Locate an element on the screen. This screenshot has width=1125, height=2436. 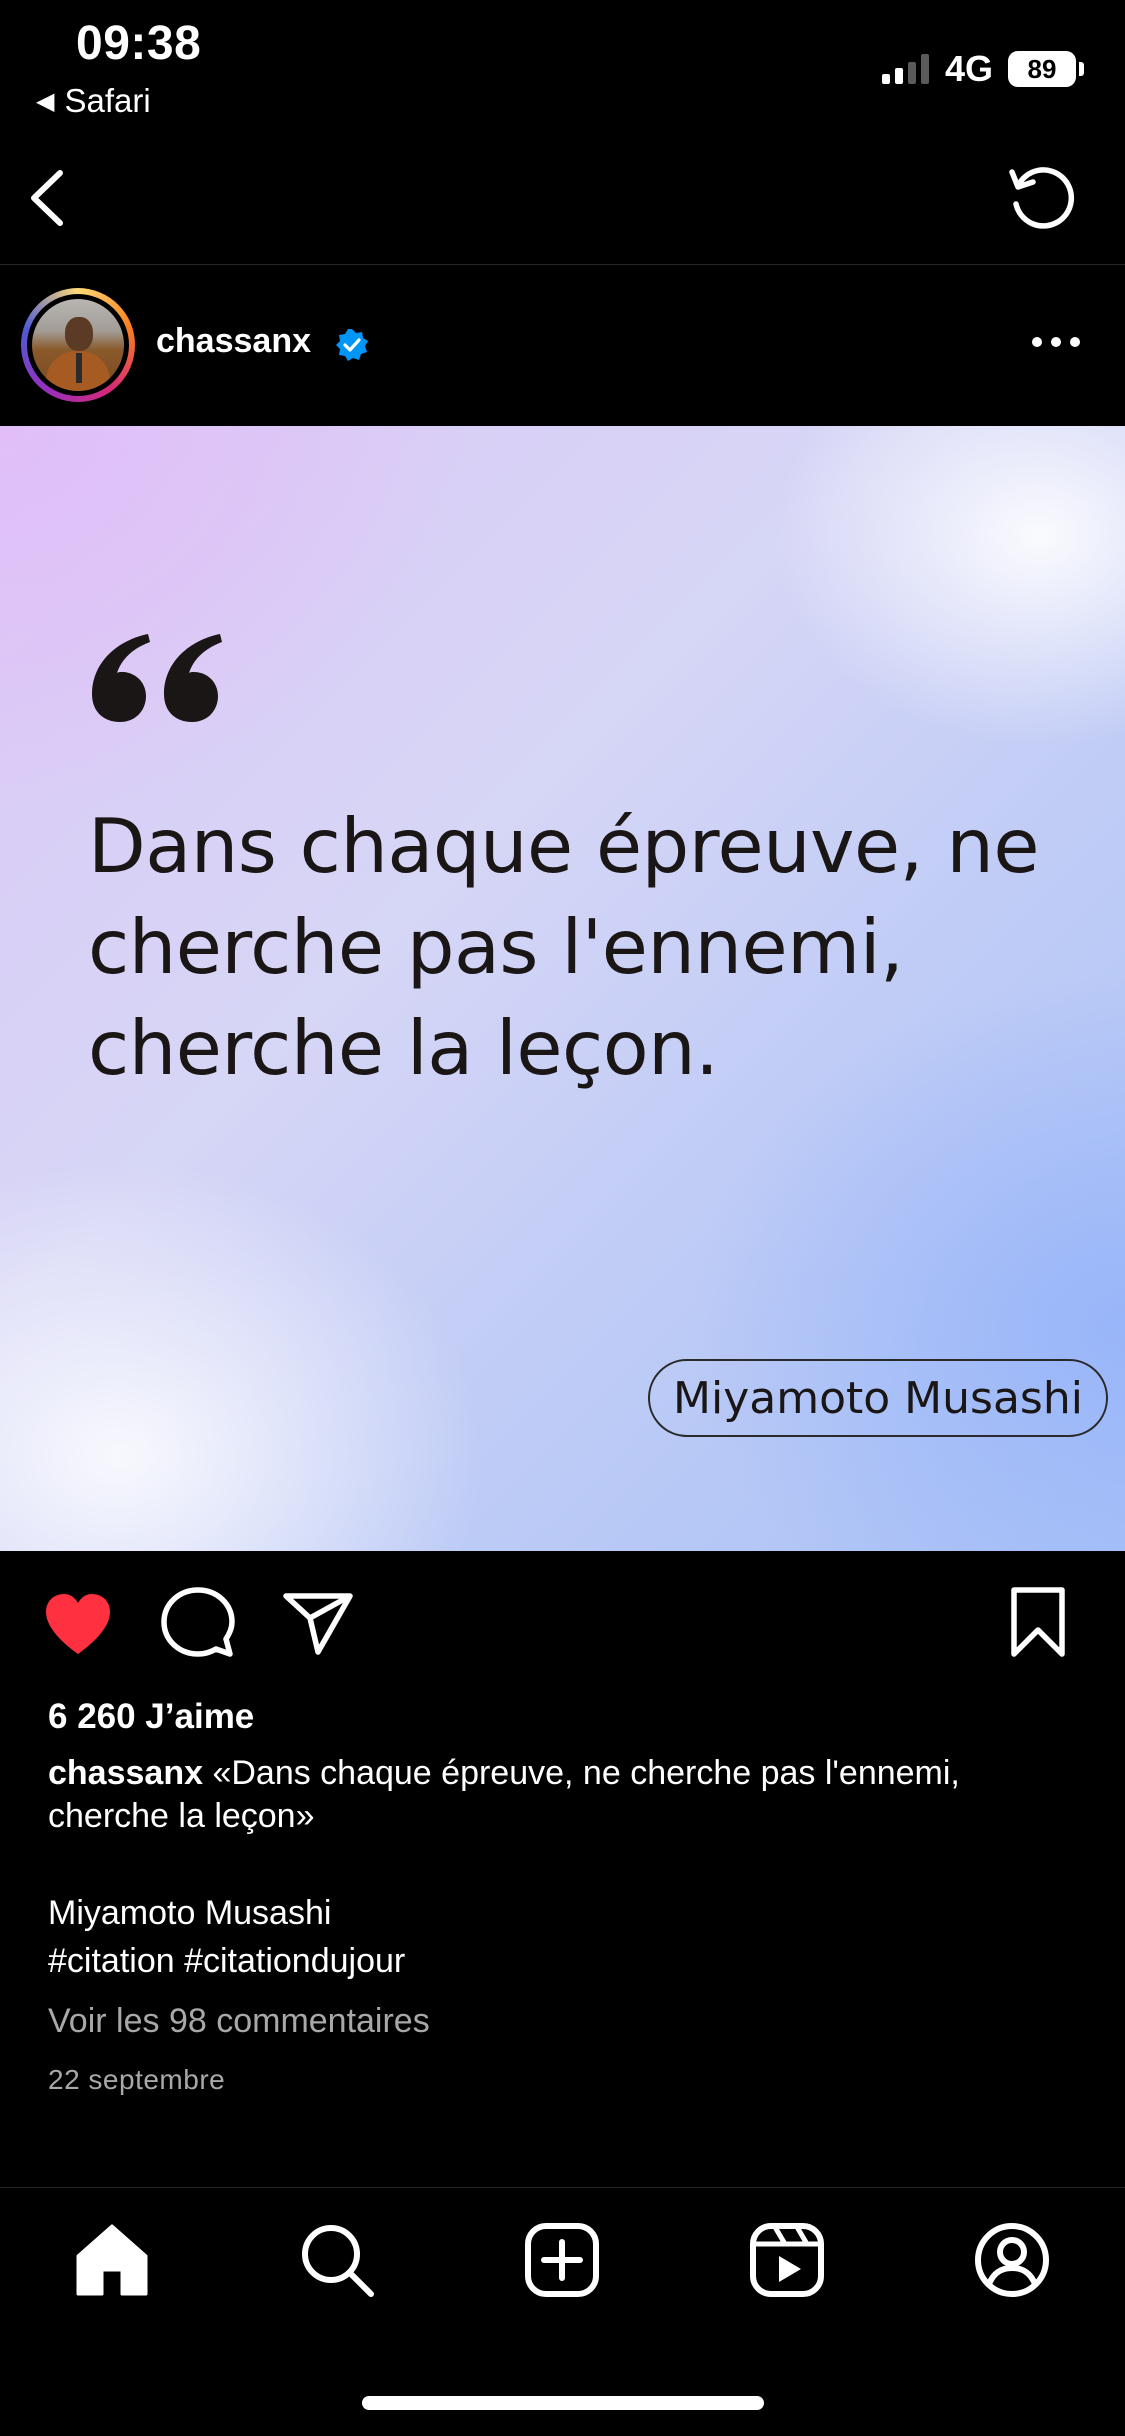
verified-badge-icon is located at coordinates (352, 345).